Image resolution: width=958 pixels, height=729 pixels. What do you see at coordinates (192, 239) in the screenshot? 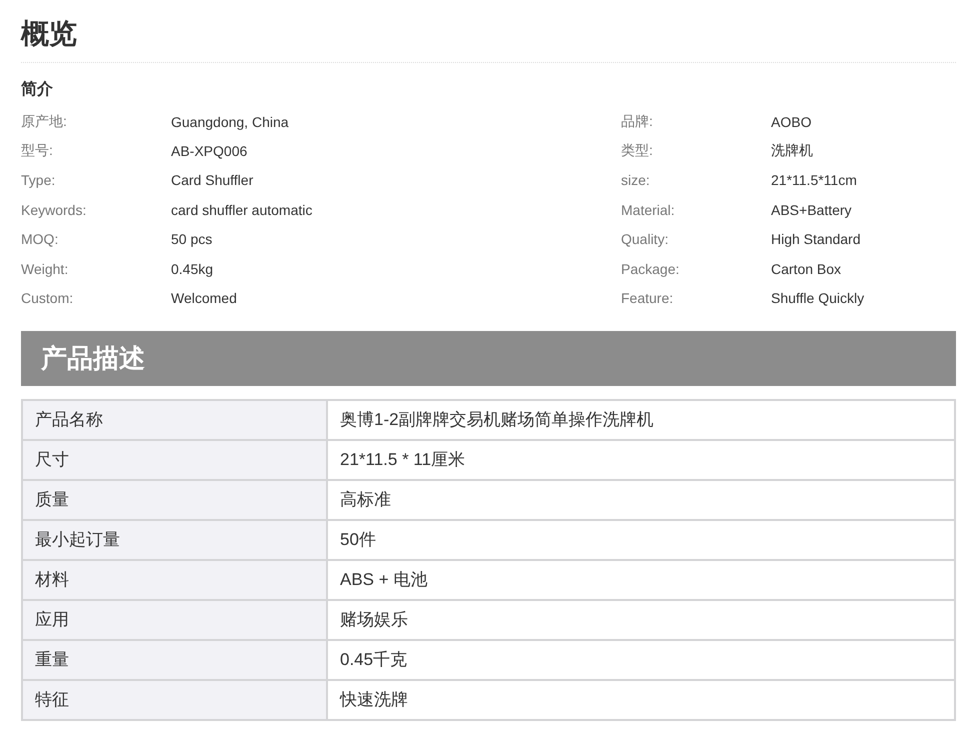
I see `spec-value: 50 pcs` at bounding box center [192, 239].